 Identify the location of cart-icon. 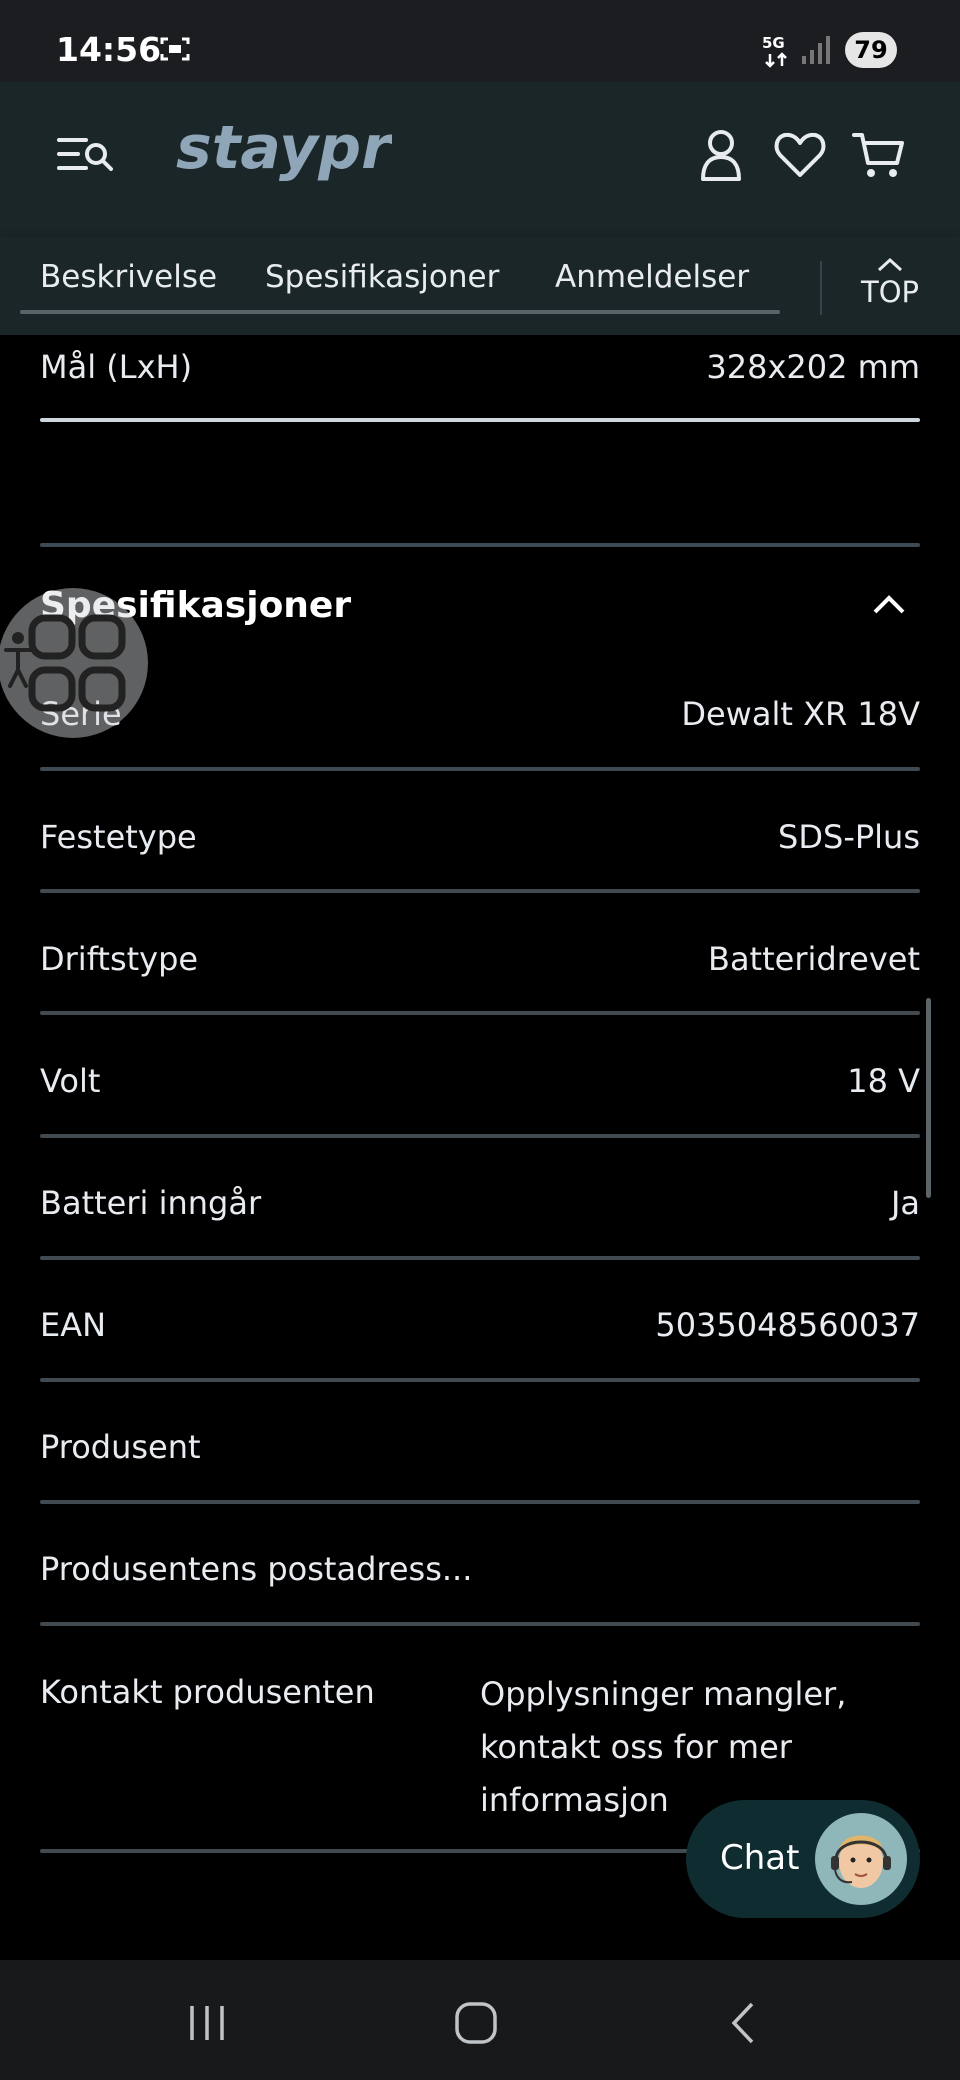
(879, 155).